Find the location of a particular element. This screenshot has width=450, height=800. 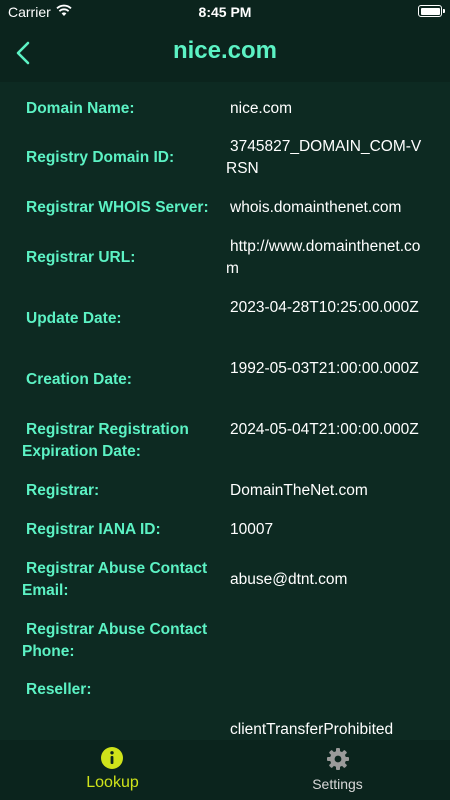

status-time: 8:45 PM is located at coordinates (225, 12).